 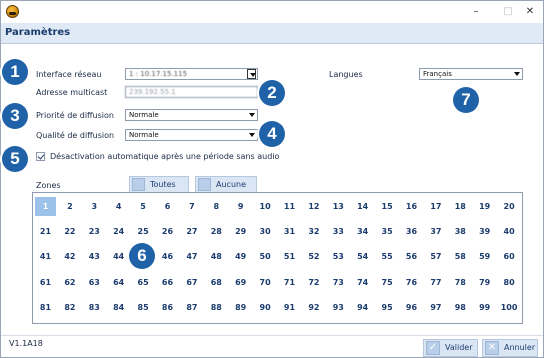 I want to click on zone-cell: 87, so click(x=191, y=307).